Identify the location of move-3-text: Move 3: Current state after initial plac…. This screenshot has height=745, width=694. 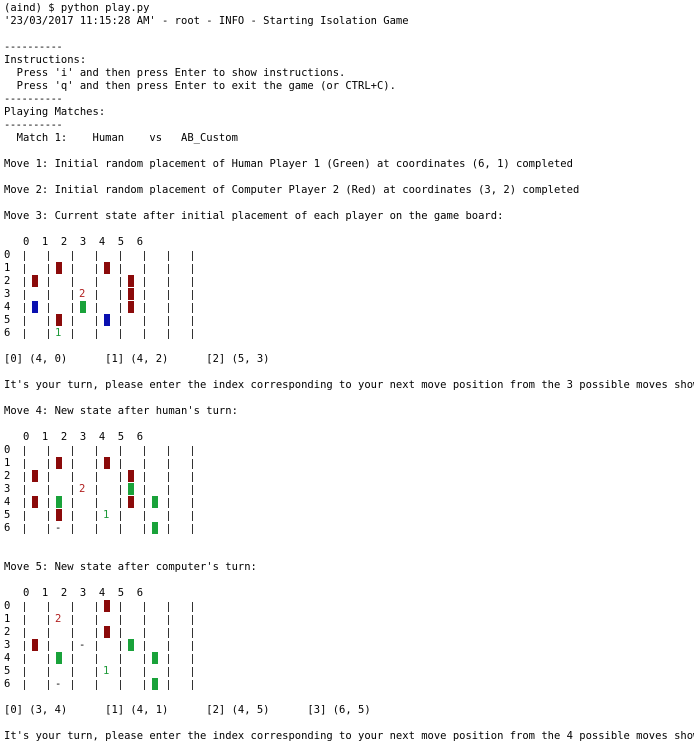
(254, 216).